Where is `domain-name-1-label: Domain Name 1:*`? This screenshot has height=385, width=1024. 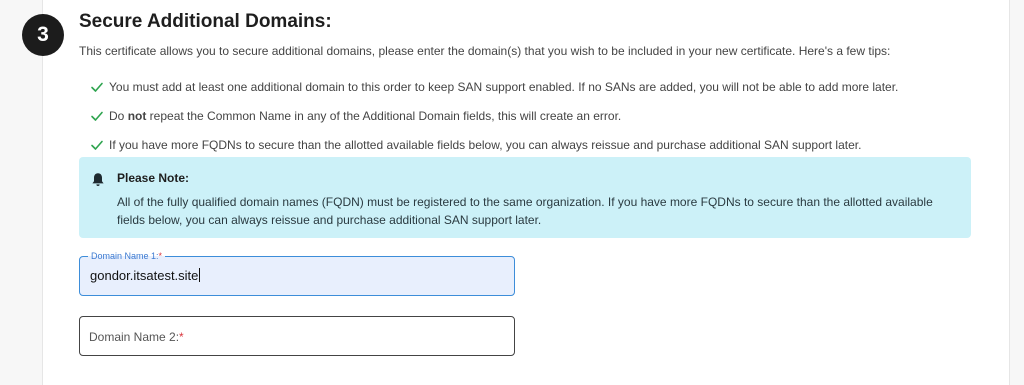
domain-name-1-label: Domain Name 1:* is located at coordinates (127, 256).